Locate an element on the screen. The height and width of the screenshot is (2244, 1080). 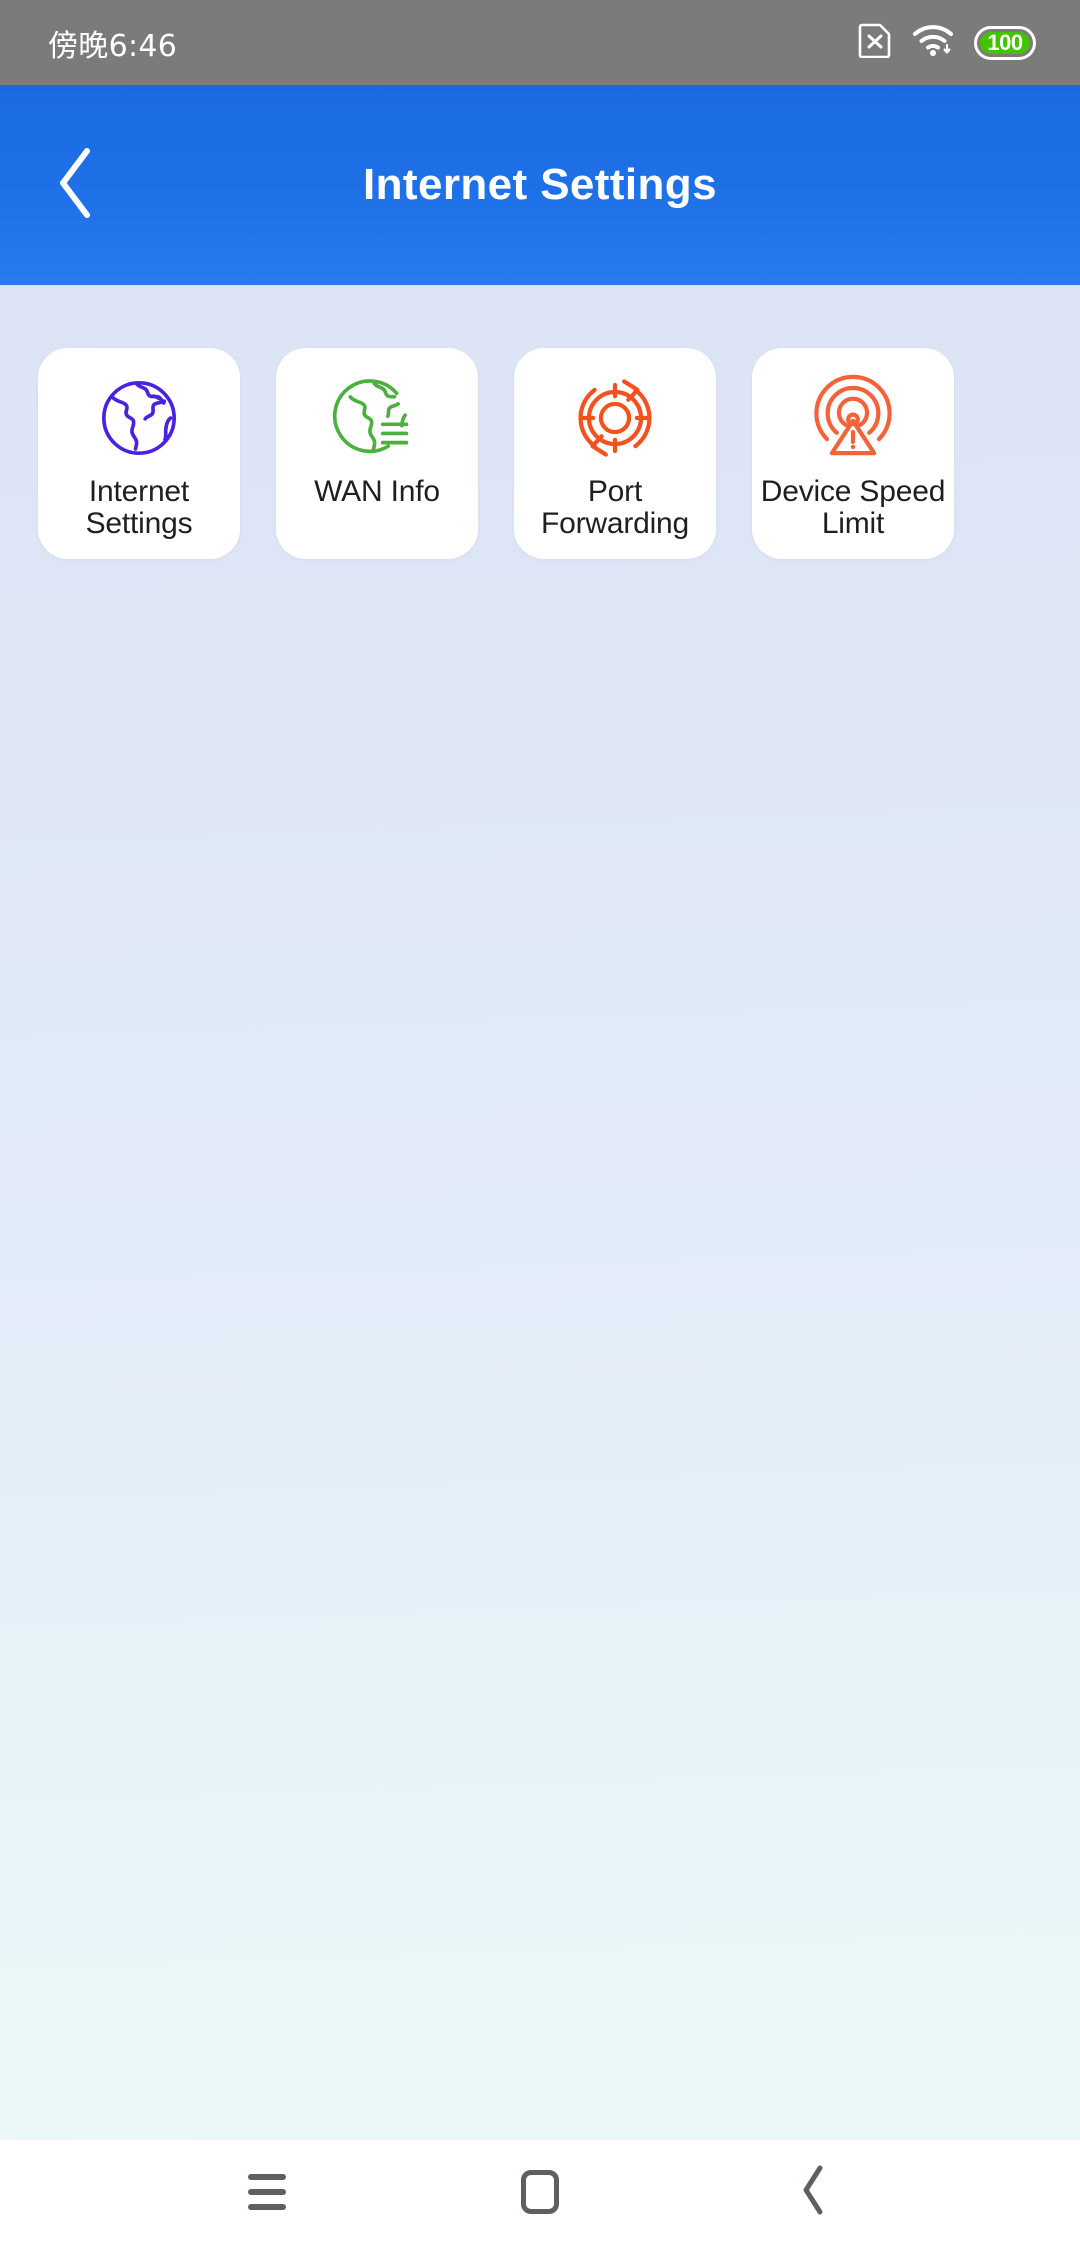
app-header: Internet Settings is located at coordinates (540, 185).